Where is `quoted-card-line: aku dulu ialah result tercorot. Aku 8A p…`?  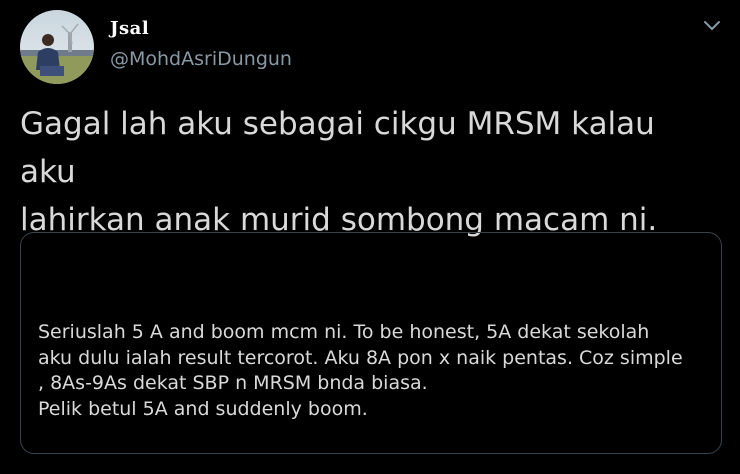
quoted-card-line: aku dulu ialah result tercorot. Aku 8A p… is located at coordinates (360, 357).